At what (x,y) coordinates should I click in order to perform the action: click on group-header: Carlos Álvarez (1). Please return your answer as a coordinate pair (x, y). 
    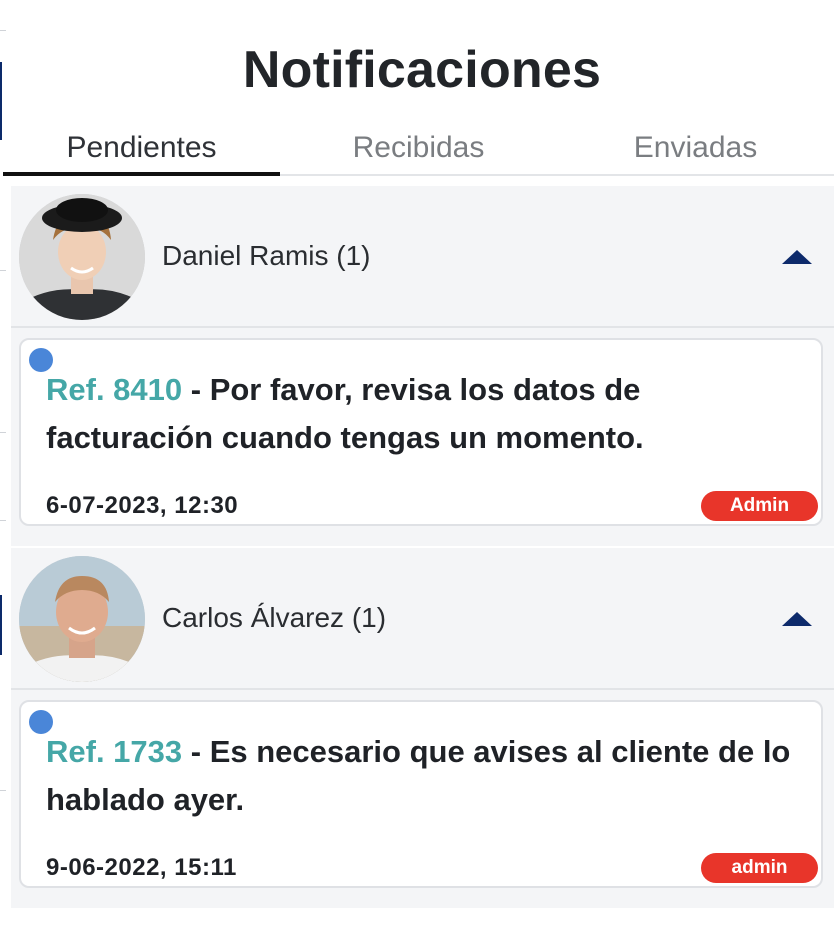
    Looking at the image, I should click on (422, 619).